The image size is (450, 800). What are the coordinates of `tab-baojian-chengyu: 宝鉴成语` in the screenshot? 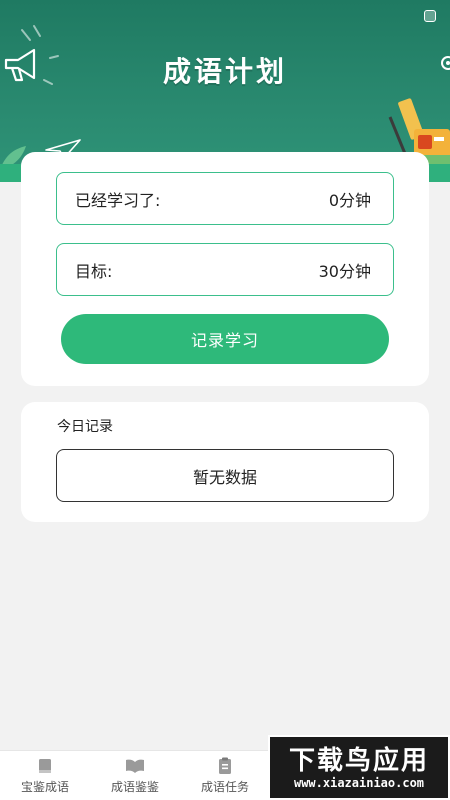 It's located at (45, 775).